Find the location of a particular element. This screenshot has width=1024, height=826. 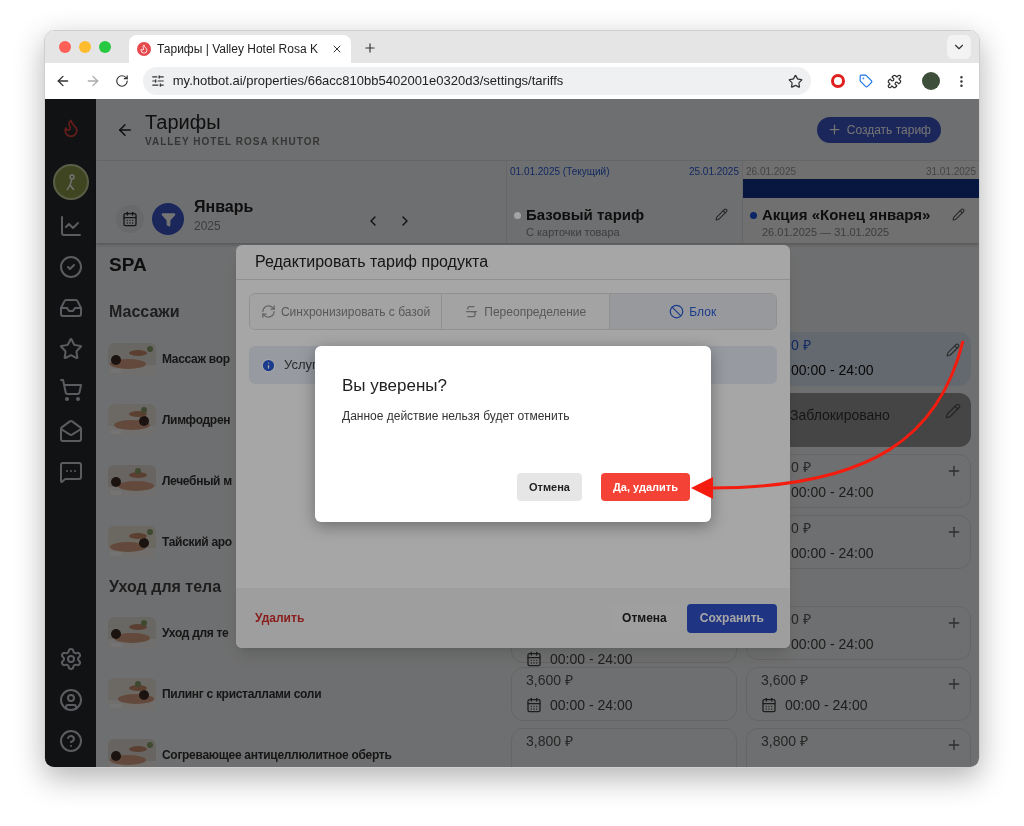

service-name: Массаж вор is located at coordinates (196, 359).